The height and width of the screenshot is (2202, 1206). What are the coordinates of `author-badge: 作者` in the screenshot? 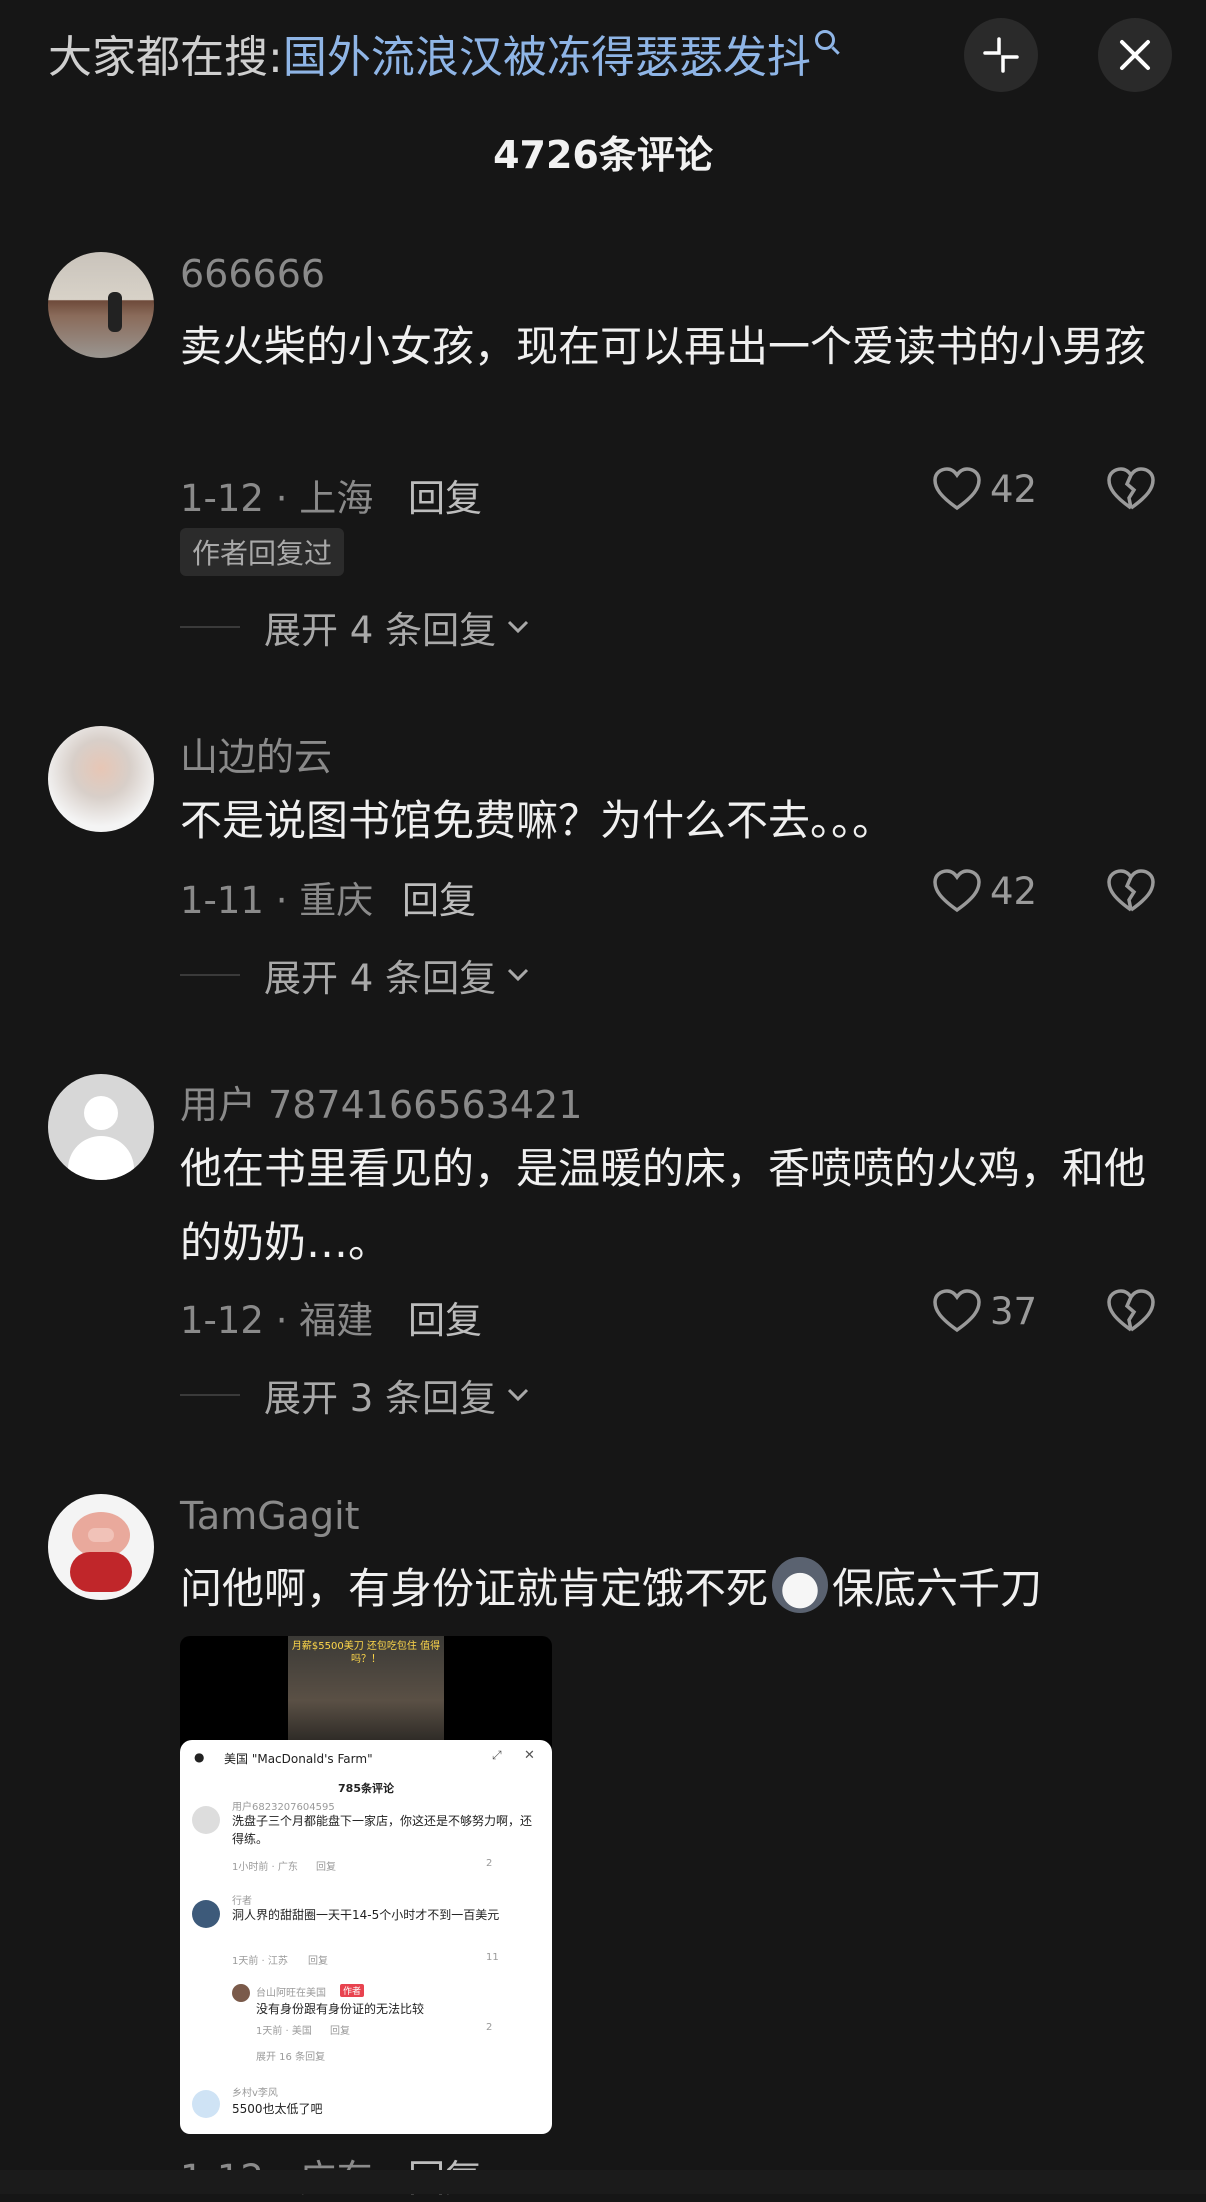 It's located at (352, 1990).